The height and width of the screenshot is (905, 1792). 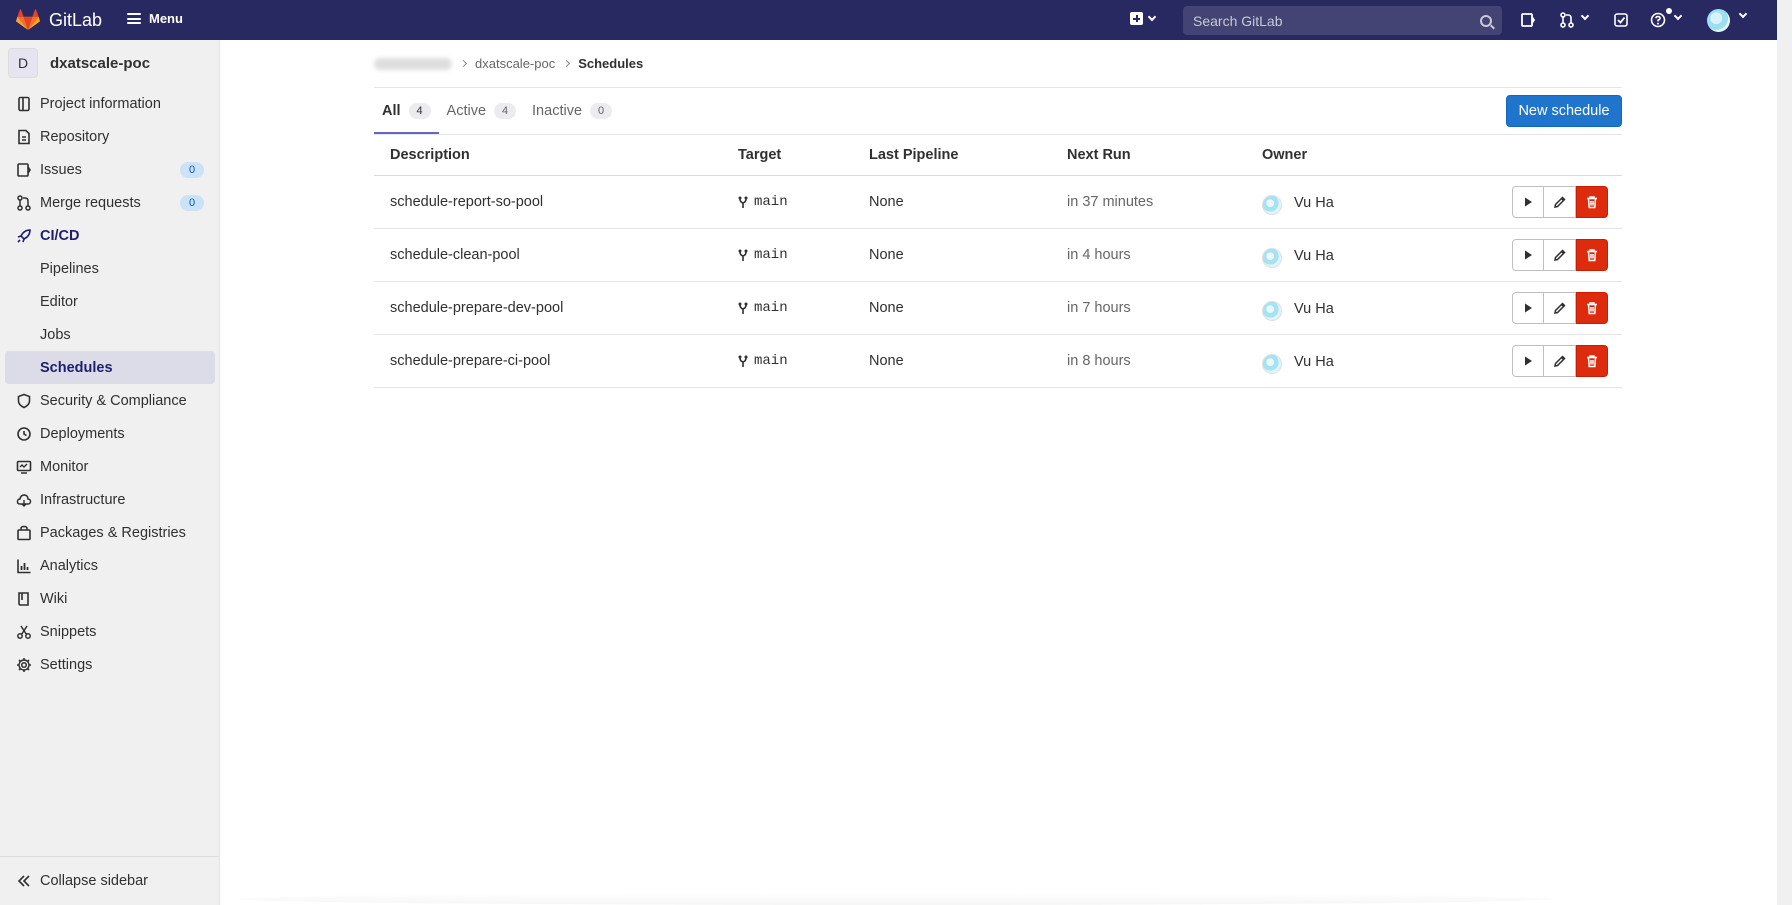 What do you see at coordinates (110, 598) in the screenshot?
I see `sidebar-item-wiki: Wiki` at bounding box center [110, 598].